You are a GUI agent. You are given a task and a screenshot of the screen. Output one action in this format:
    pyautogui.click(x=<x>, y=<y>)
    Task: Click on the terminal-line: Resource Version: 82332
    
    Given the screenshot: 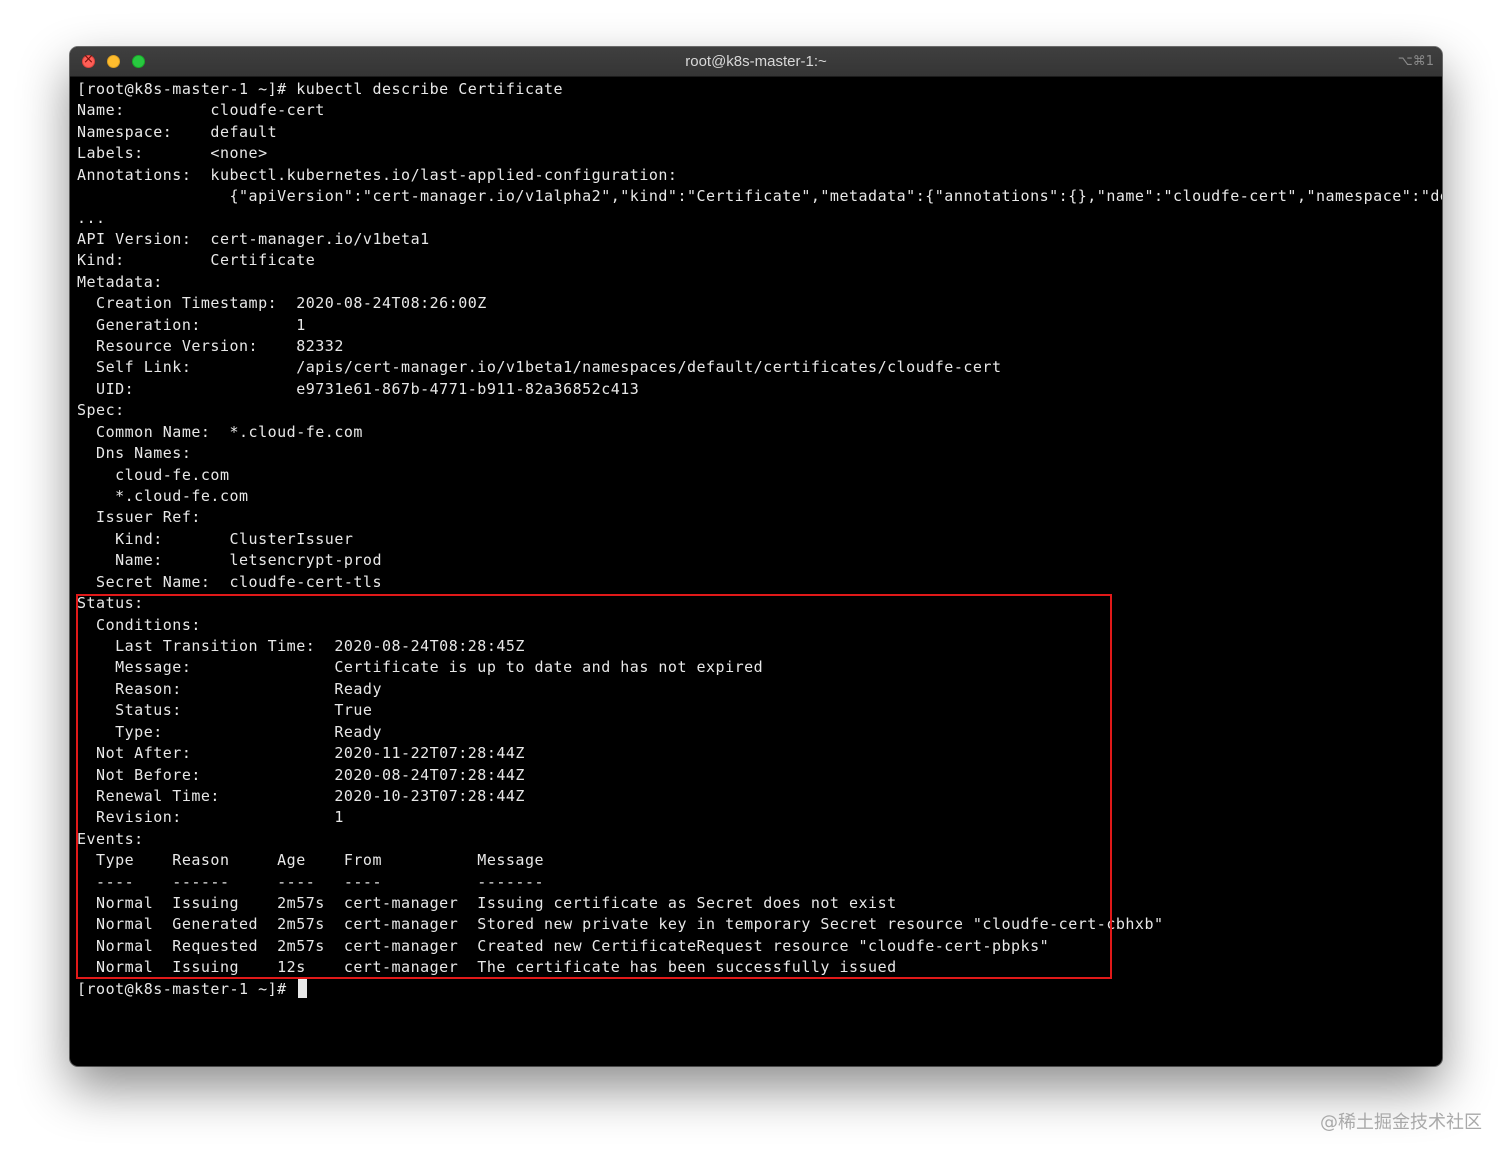 What is the action you would take?
    pyautogui.click(x=210, y=346)
    